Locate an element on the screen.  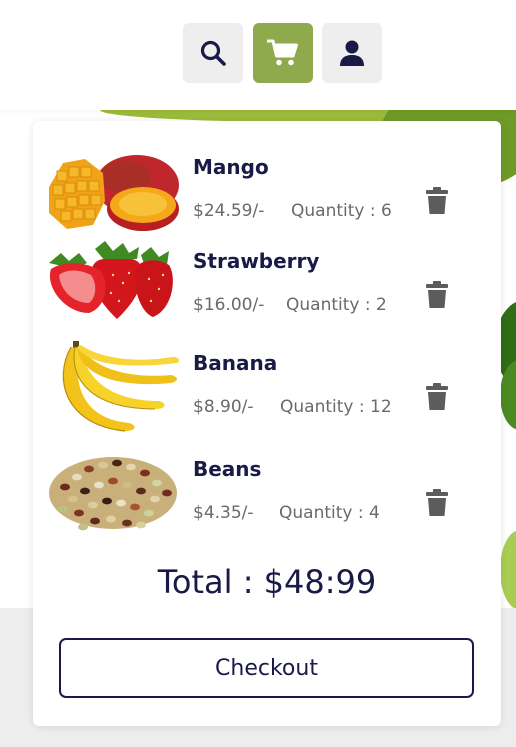
search-button is located at coordinates (213, 53).